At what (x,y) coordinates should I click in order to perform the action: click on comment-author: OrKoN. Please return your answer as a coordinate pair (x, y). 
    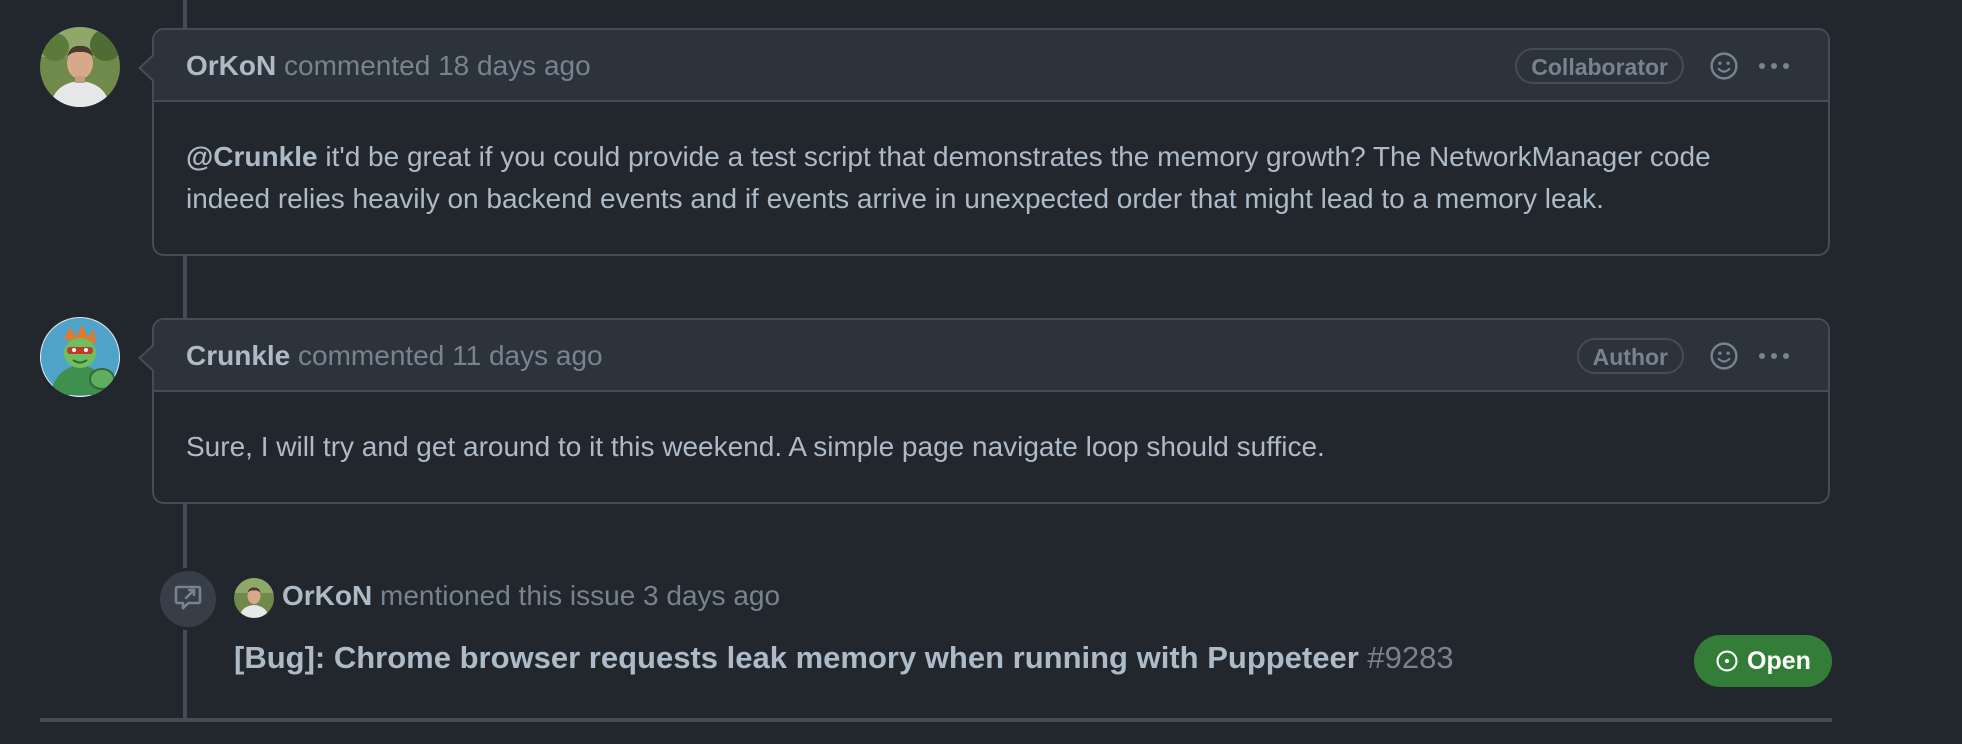
    Looking at the image, I should click on (231, 65).